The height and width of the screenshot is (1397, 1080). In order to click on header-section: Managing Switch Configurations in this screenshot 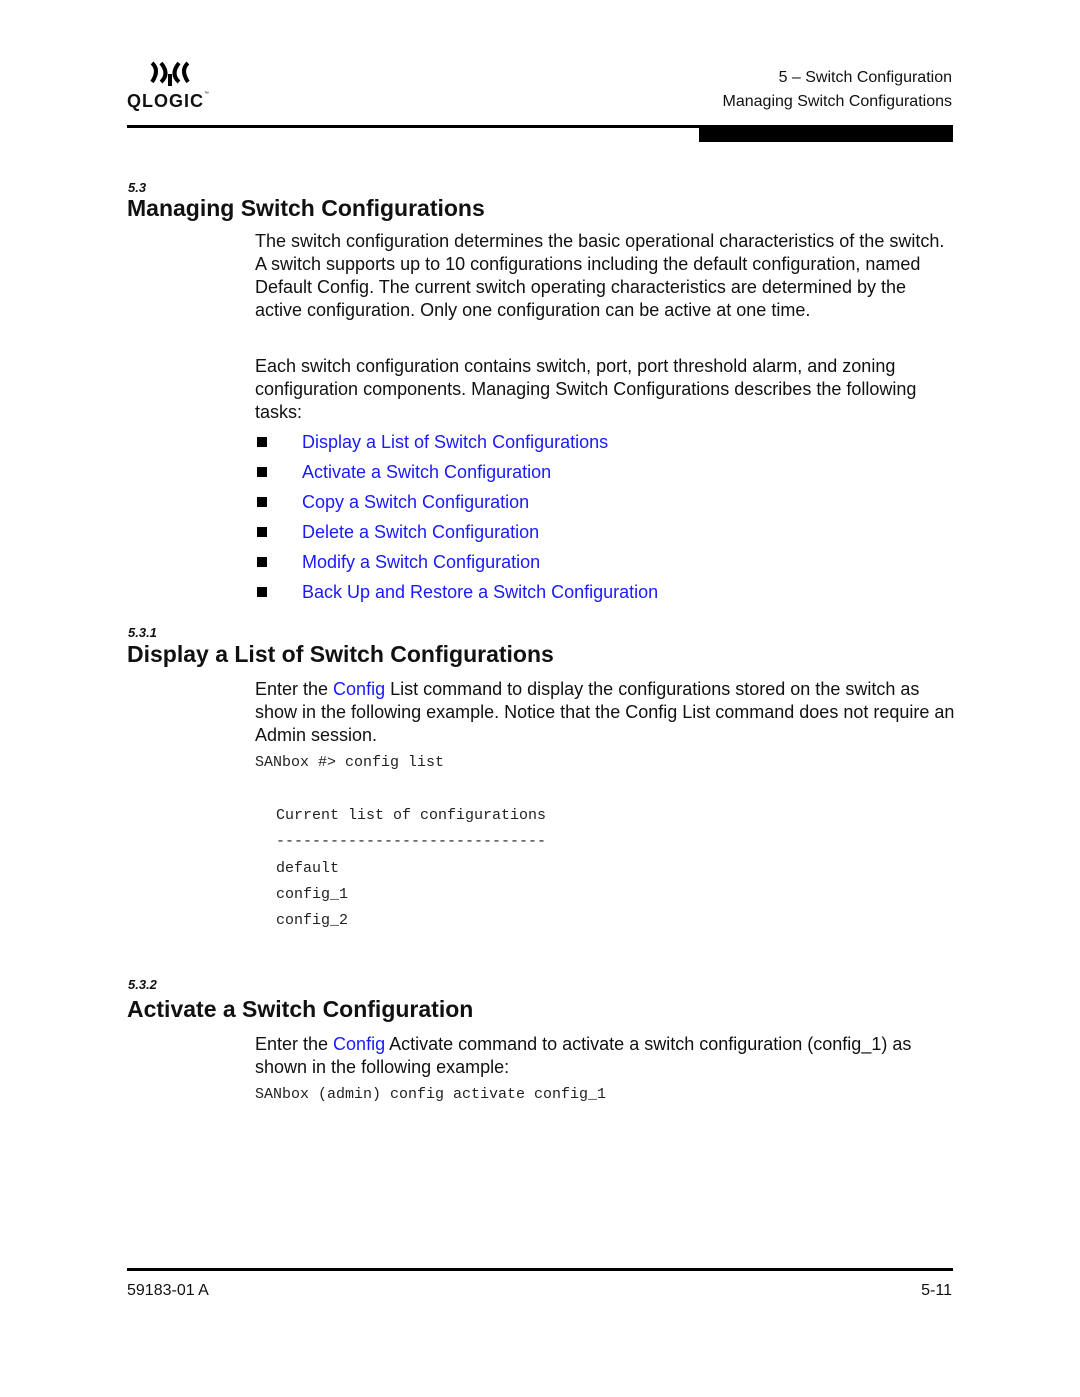, I will do `click(837, 101)`.